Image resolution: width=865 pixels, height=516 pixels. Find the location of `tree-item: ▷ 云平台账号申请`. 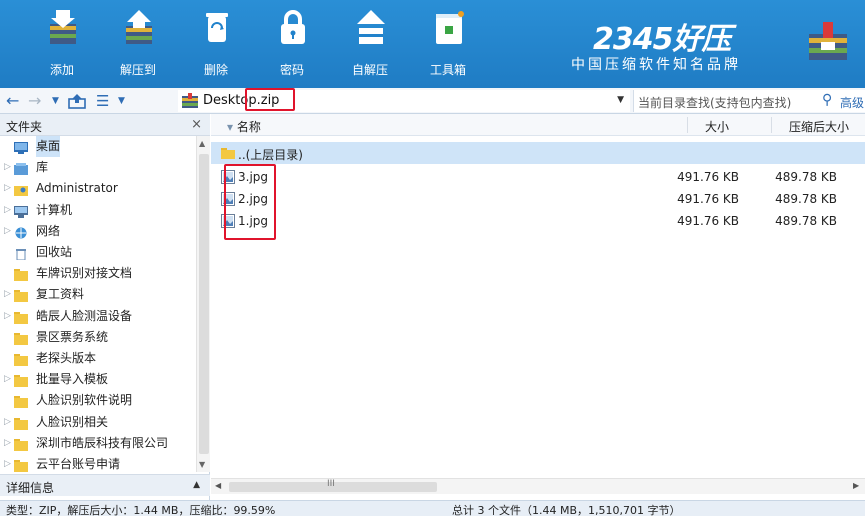

tree-item: ▷ 云平台账号申请 is located at coordinates (98, 463).